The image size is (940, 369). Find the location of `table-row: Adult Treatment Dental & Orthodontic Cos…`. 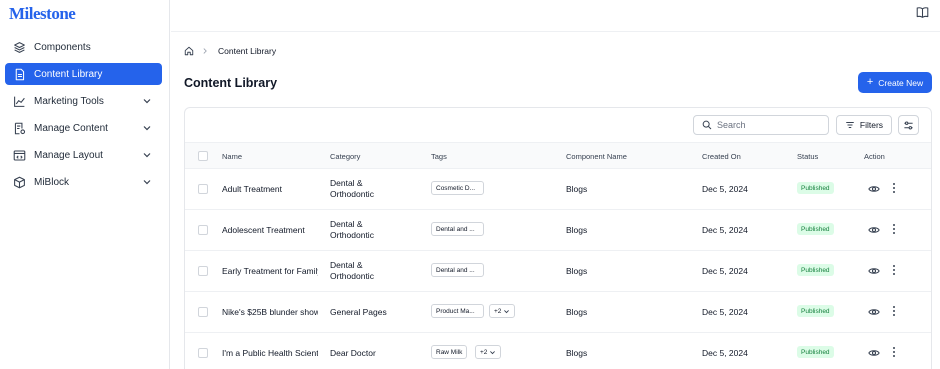

table-row: Adult Treatment Dental & Orthodontic Cos… is located at coordinates (558, 189).